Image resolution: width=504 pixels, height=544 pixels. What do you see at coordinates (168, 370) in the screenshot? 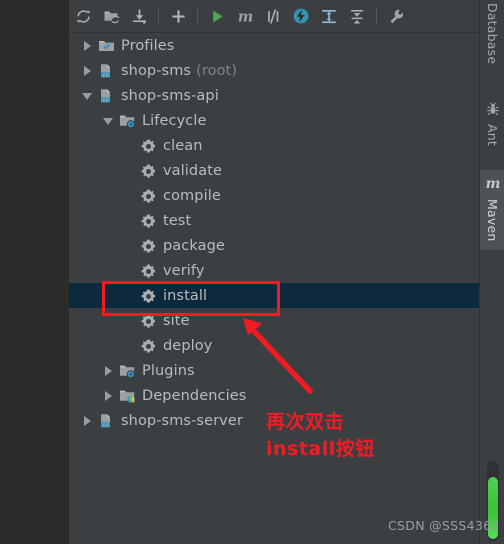
I see `tree-row-label: Plugins` at bounding box center [168, 370].